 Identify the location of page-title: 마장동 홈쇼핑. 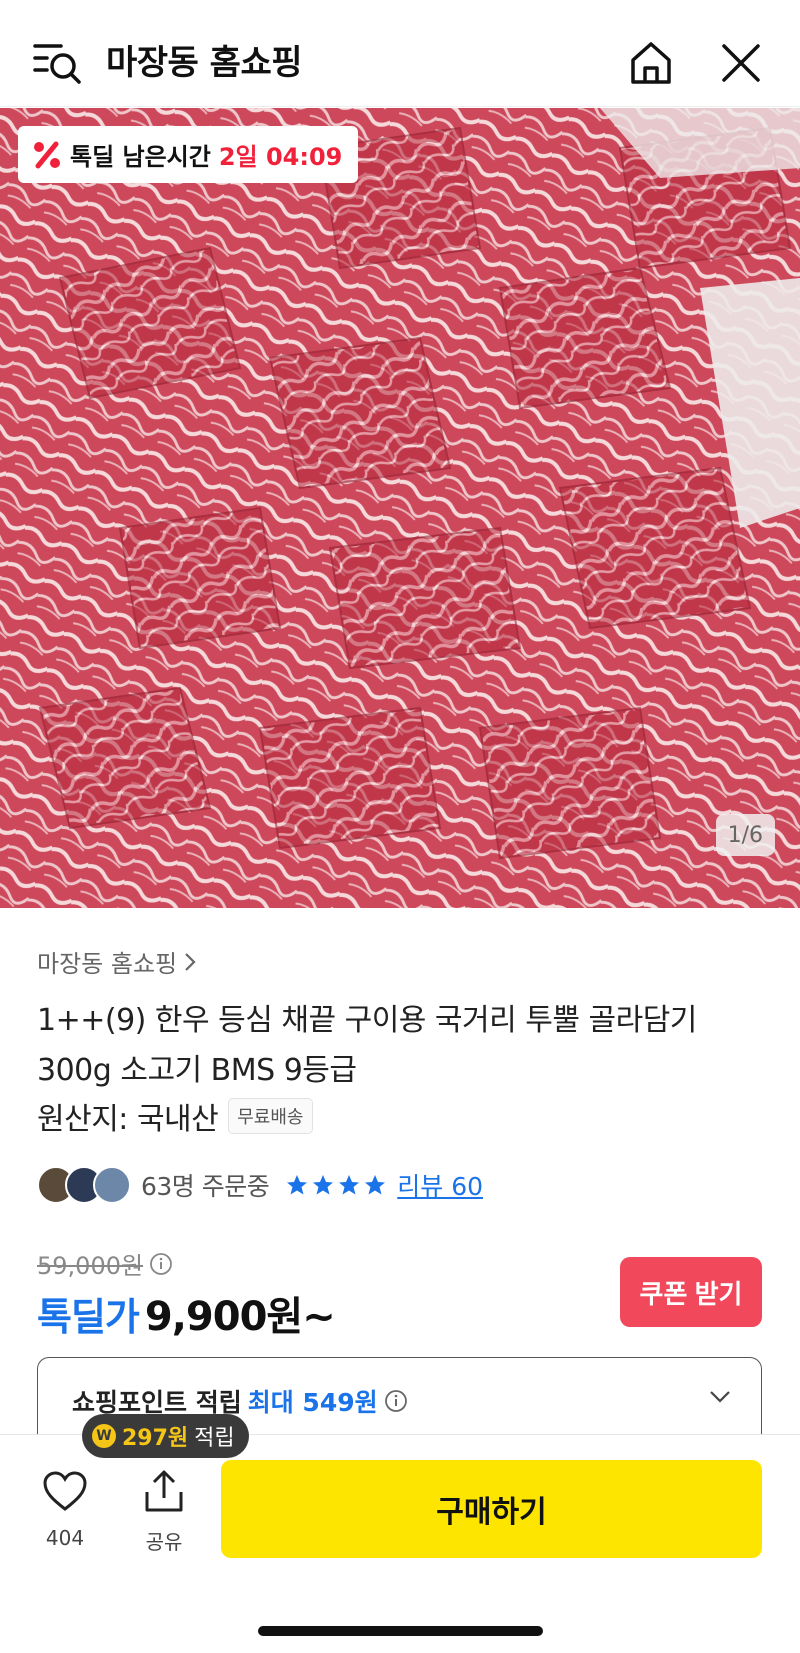
(204, 63).